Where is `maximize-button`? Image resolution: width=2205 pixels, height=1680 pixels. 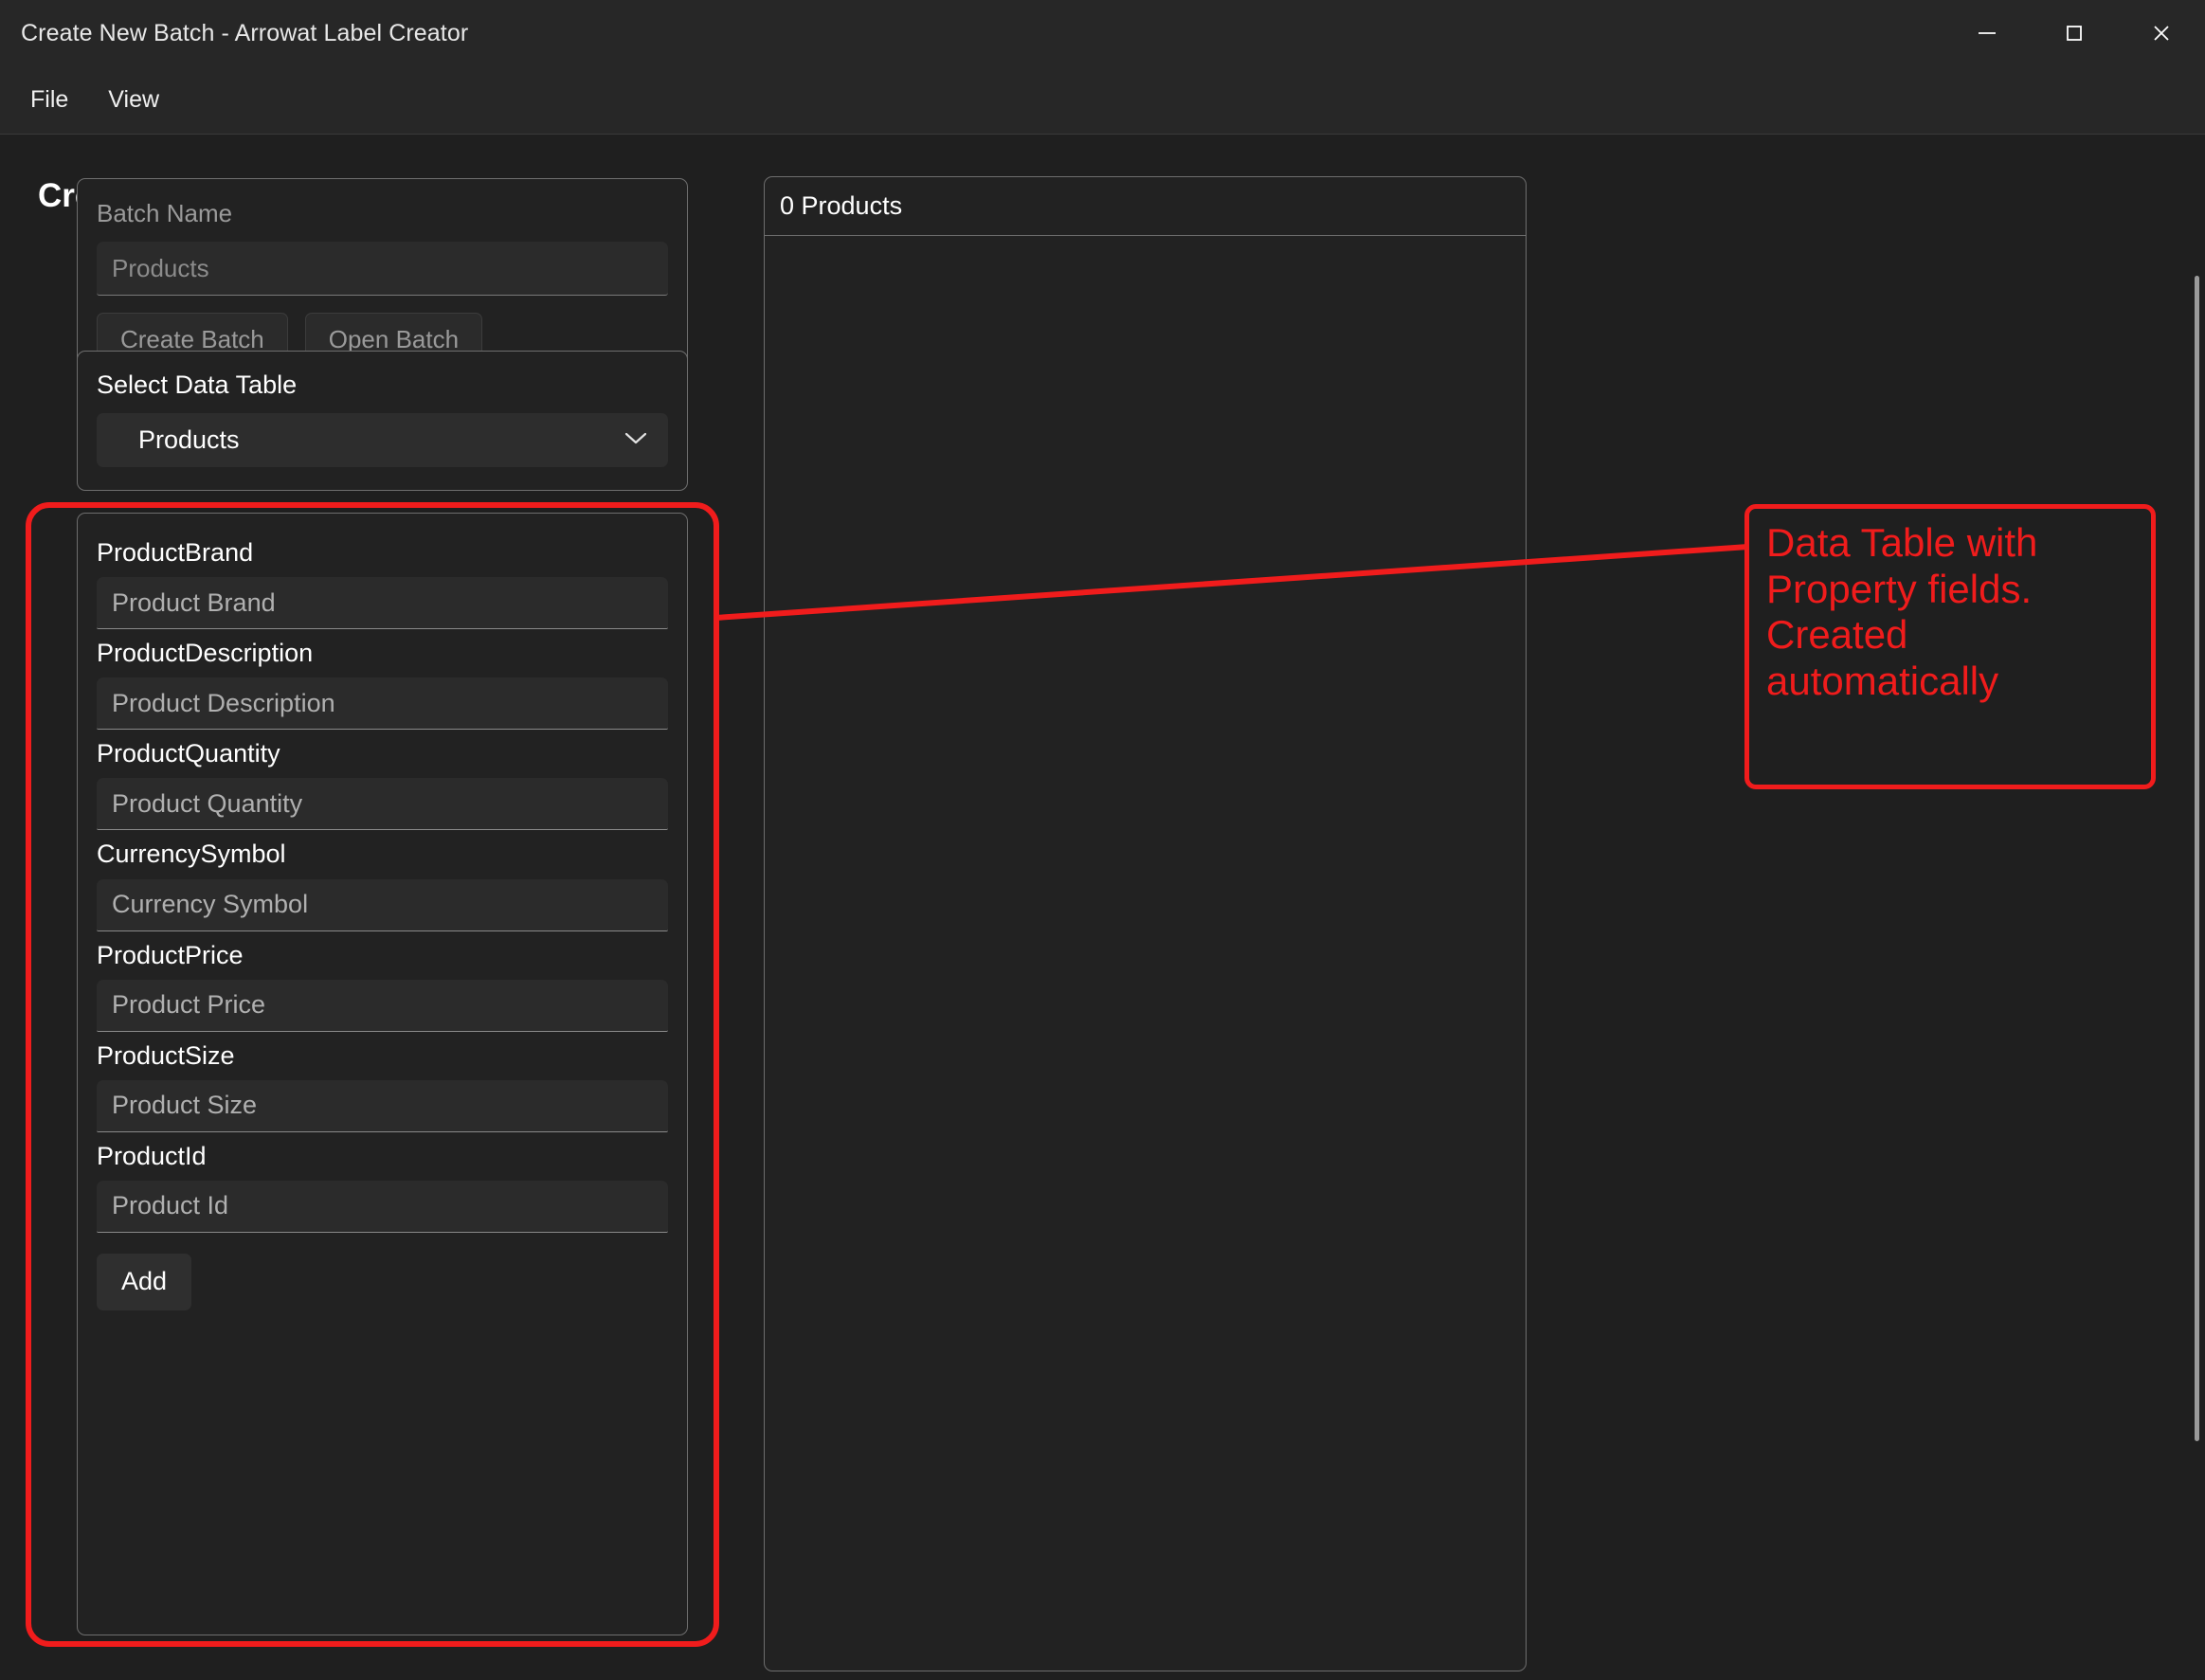 maximize-button is located at coordinates (2074, 33).